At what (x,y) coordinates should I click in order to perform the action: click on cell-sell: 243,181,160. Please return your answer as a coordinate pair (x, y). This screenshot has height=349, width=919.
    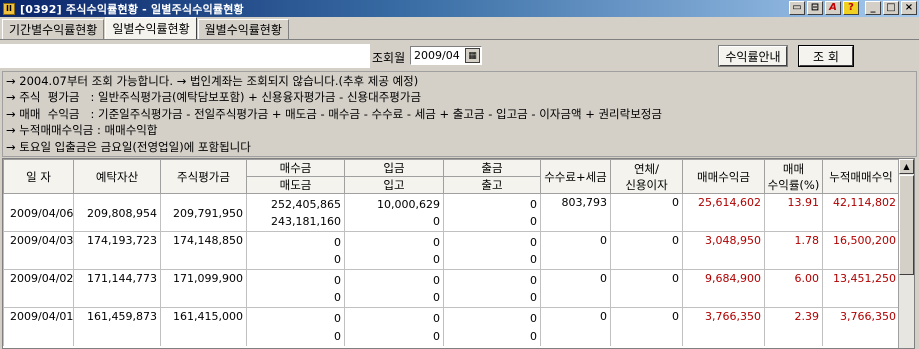
    Looking at the image, I should click on (295, 222).